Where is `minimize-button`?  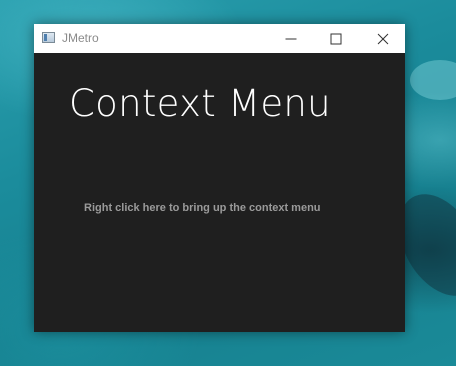 minimize-button is located at coordinates (290, 38).